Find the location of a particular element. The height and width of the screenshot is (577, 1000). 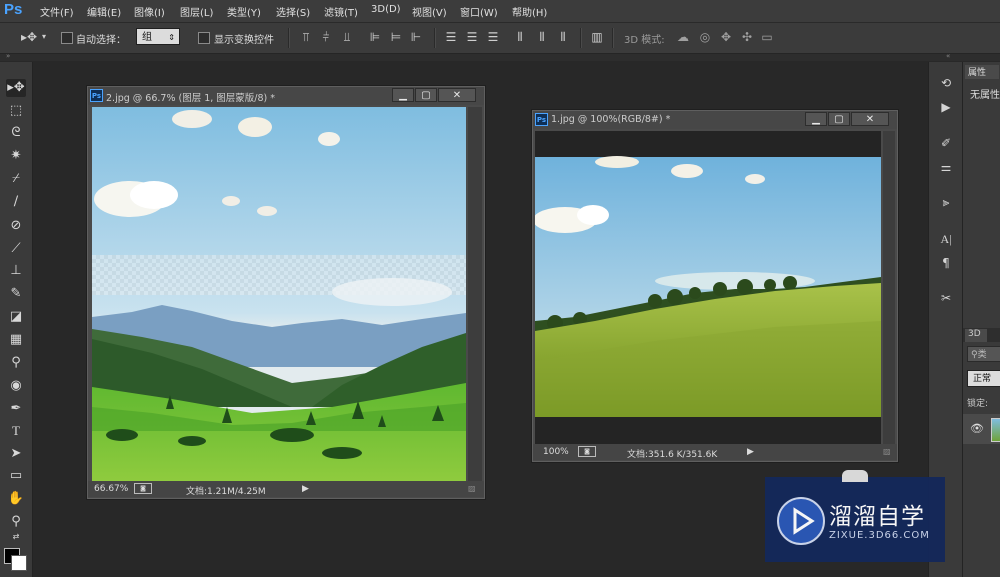

crop-icon: ⌿ is located at coordinates (16, 179).